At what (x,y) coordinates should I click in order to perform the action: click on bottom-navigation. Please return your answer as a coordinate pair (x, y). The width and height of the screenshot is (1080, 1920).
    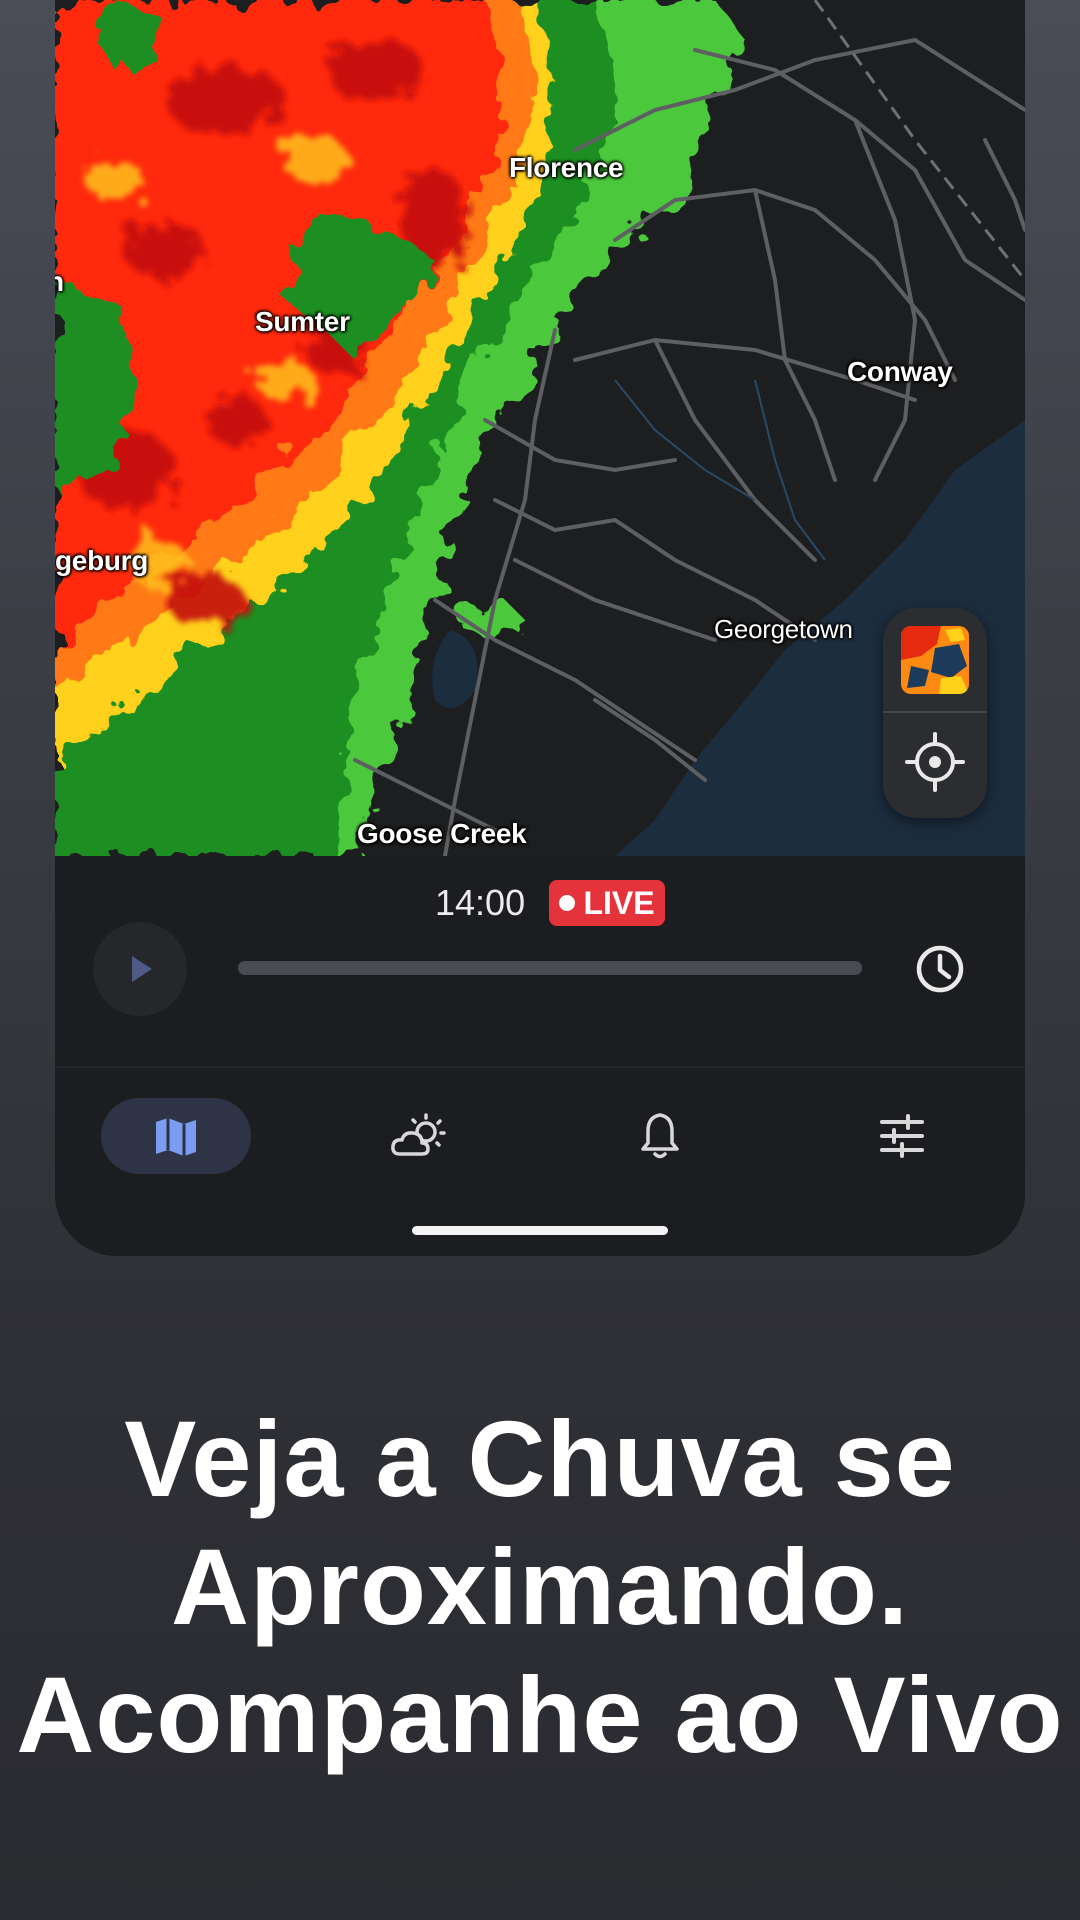
    Looking at the image, I should click on (540, 1161).